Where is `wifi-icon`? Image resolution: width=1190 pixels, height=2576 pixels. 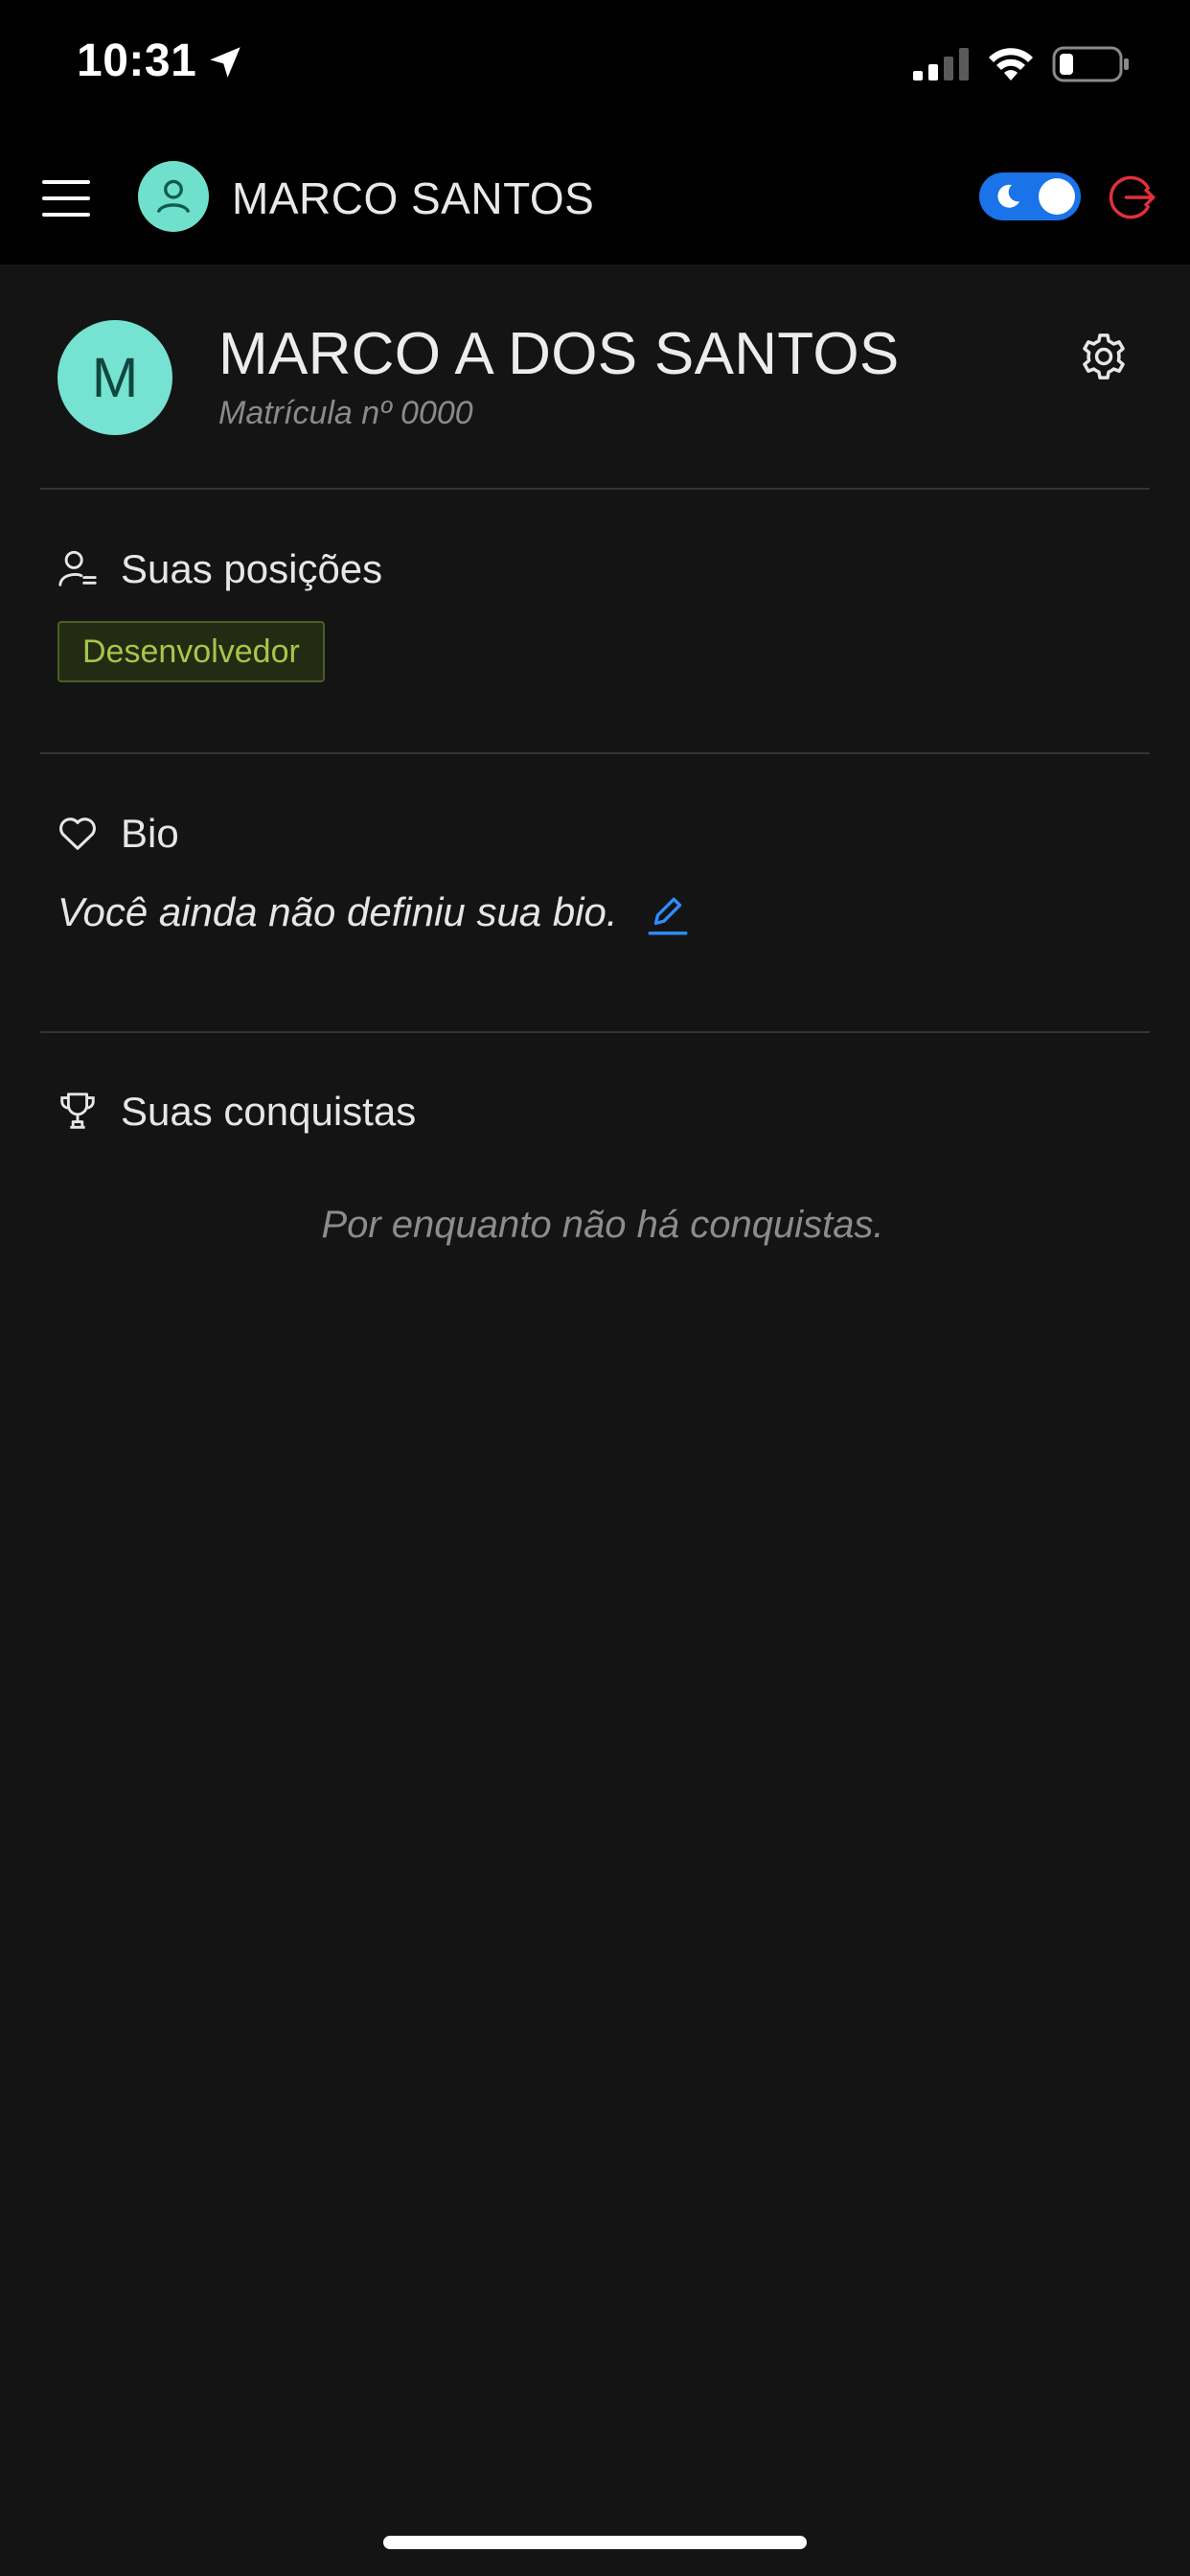 wifi-icon is located at coordinates (1011, 64).